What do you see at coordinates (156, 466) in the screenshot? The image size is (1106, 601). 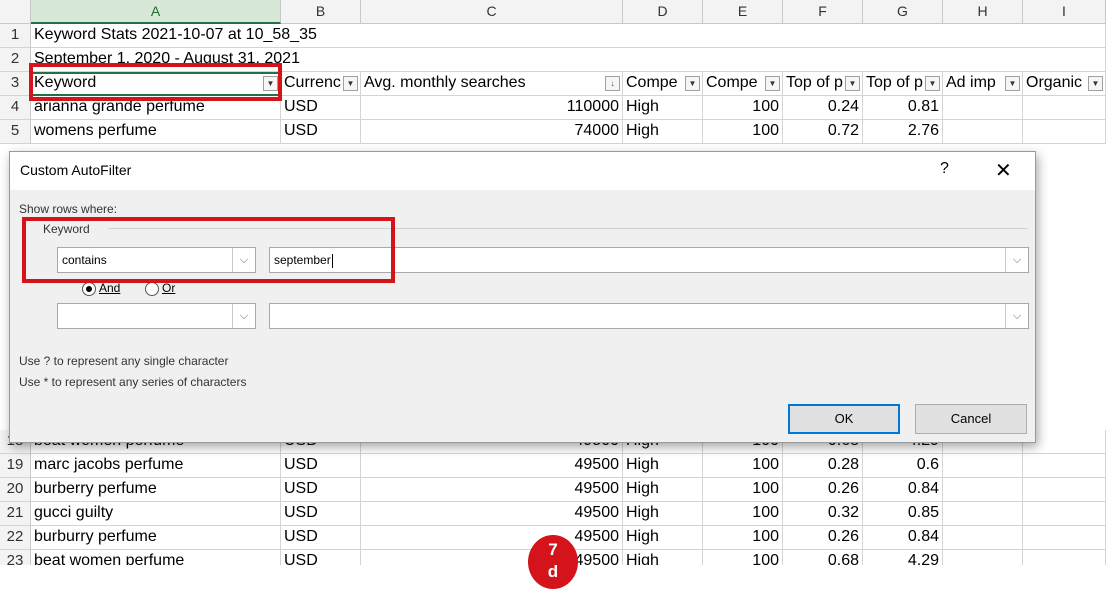 I see `cell-keyword: marc jacobs perfume` at bounding box center [156, 466].